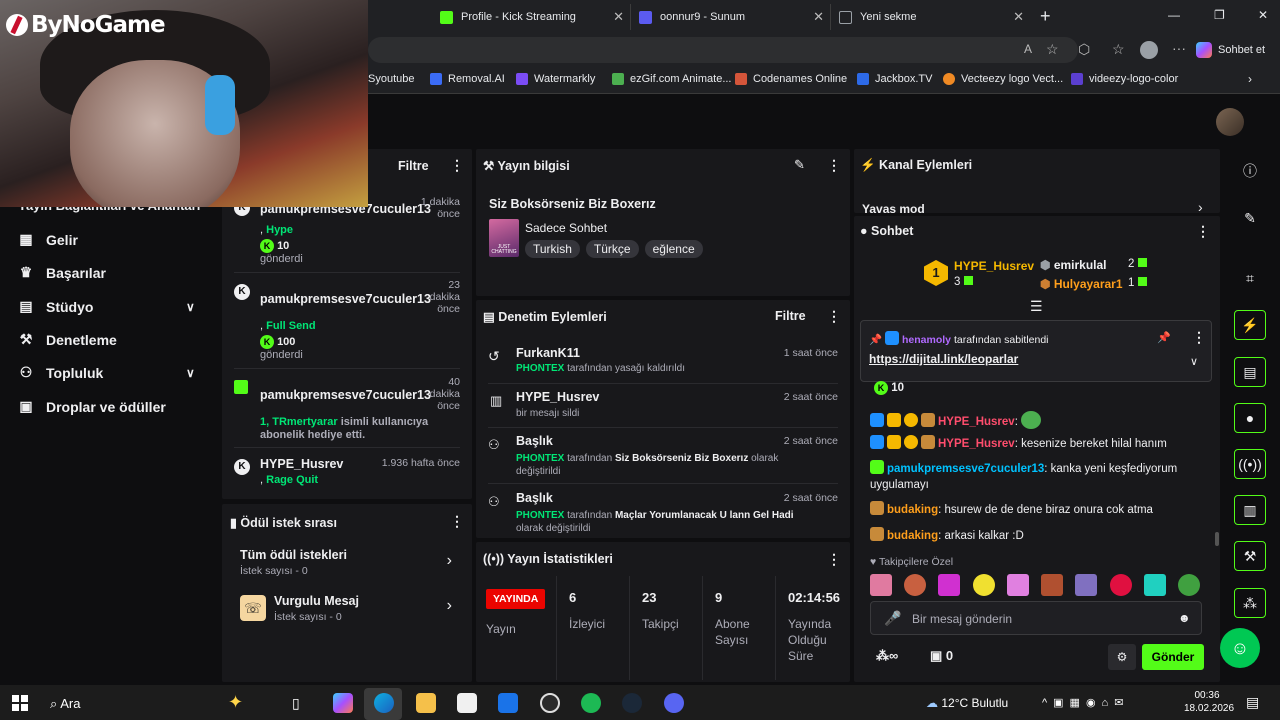 The width and height of the screenshot is (1280, 720). Describe the element at coordinates (550, 703) in the screenshot. I see `obs-icon` at that location.